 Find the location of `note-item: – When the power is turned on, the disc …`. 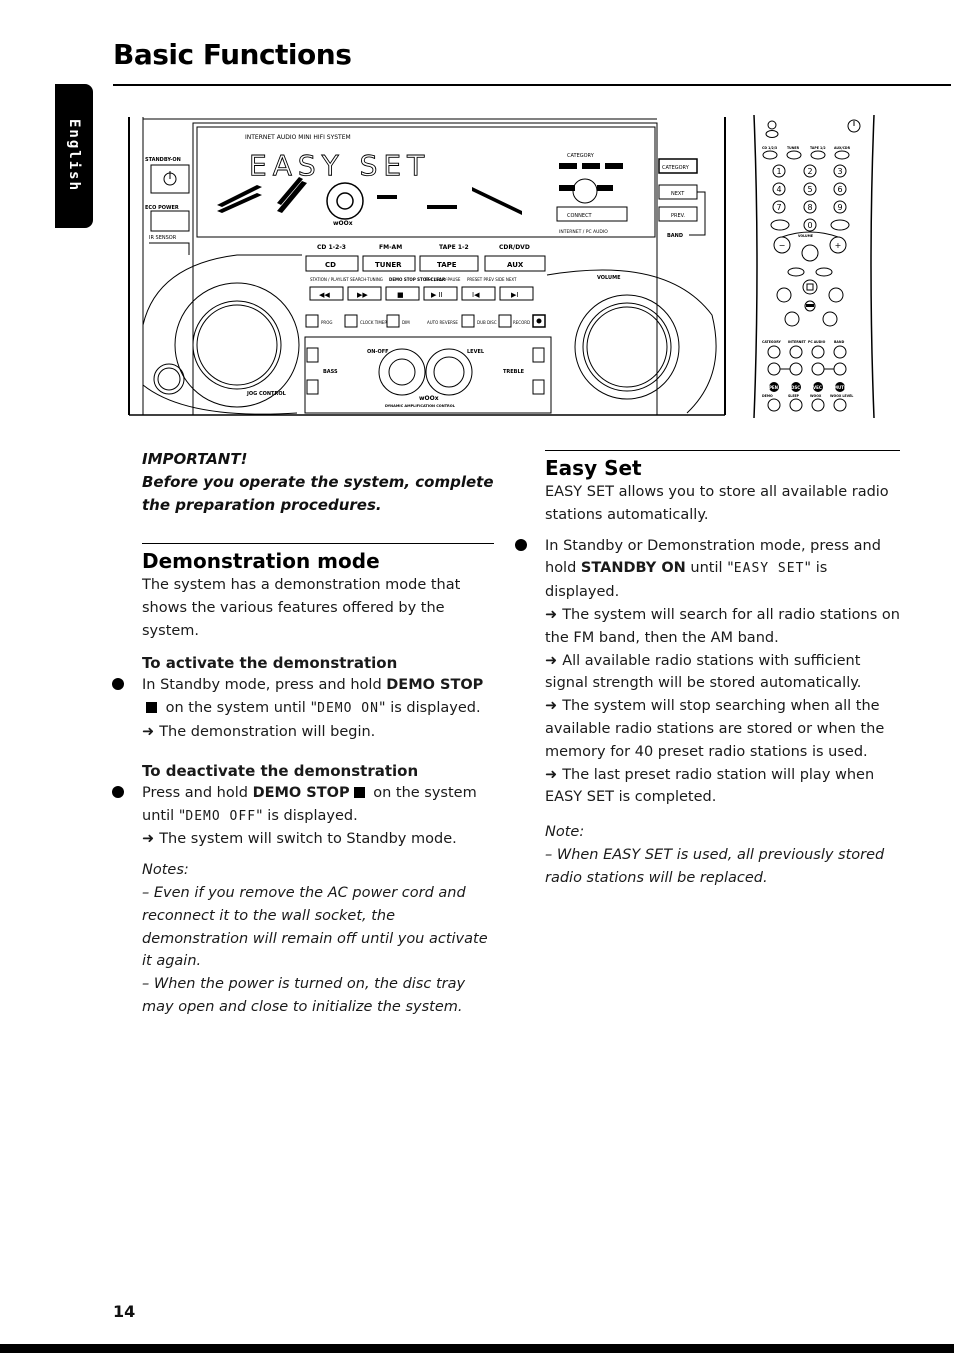

note-item: – When the power is turned on, the disc … is located at coordinates (304, 995).